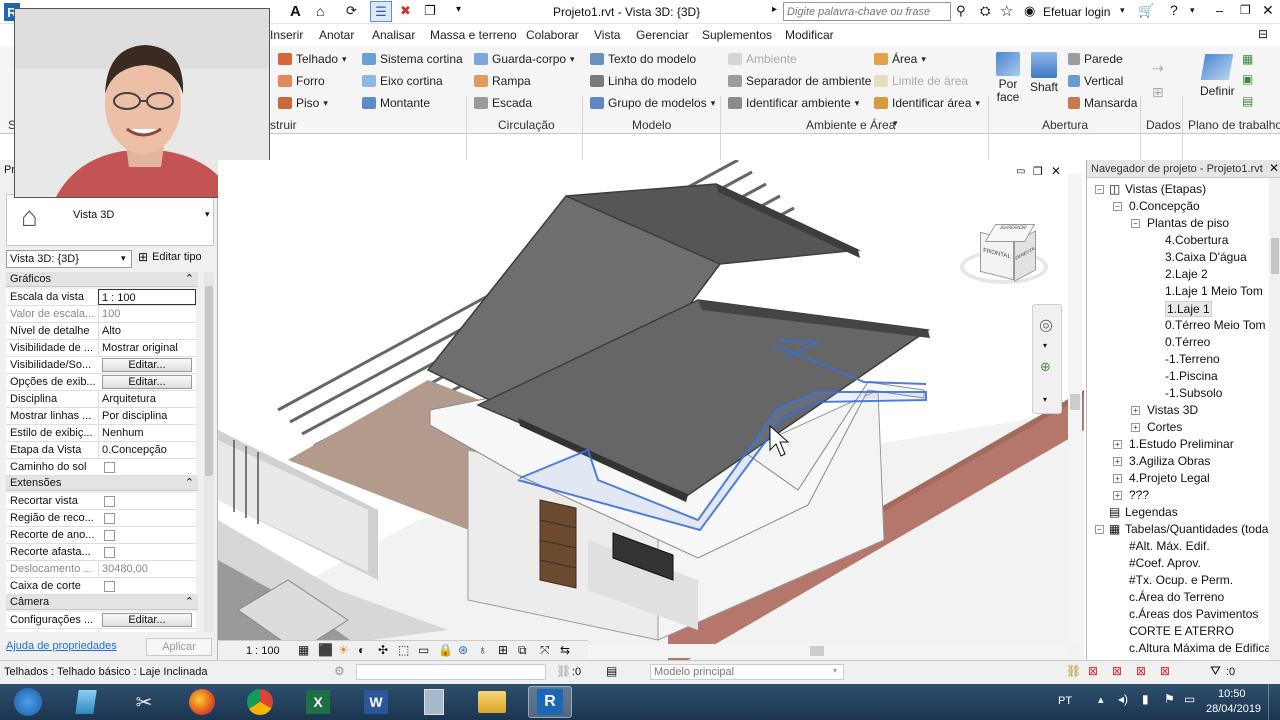 The image size is (1280, 720). Describe the element at coordinates (1146, 11) in the screenshot. I see `cart-icon: 🛒` at that location.